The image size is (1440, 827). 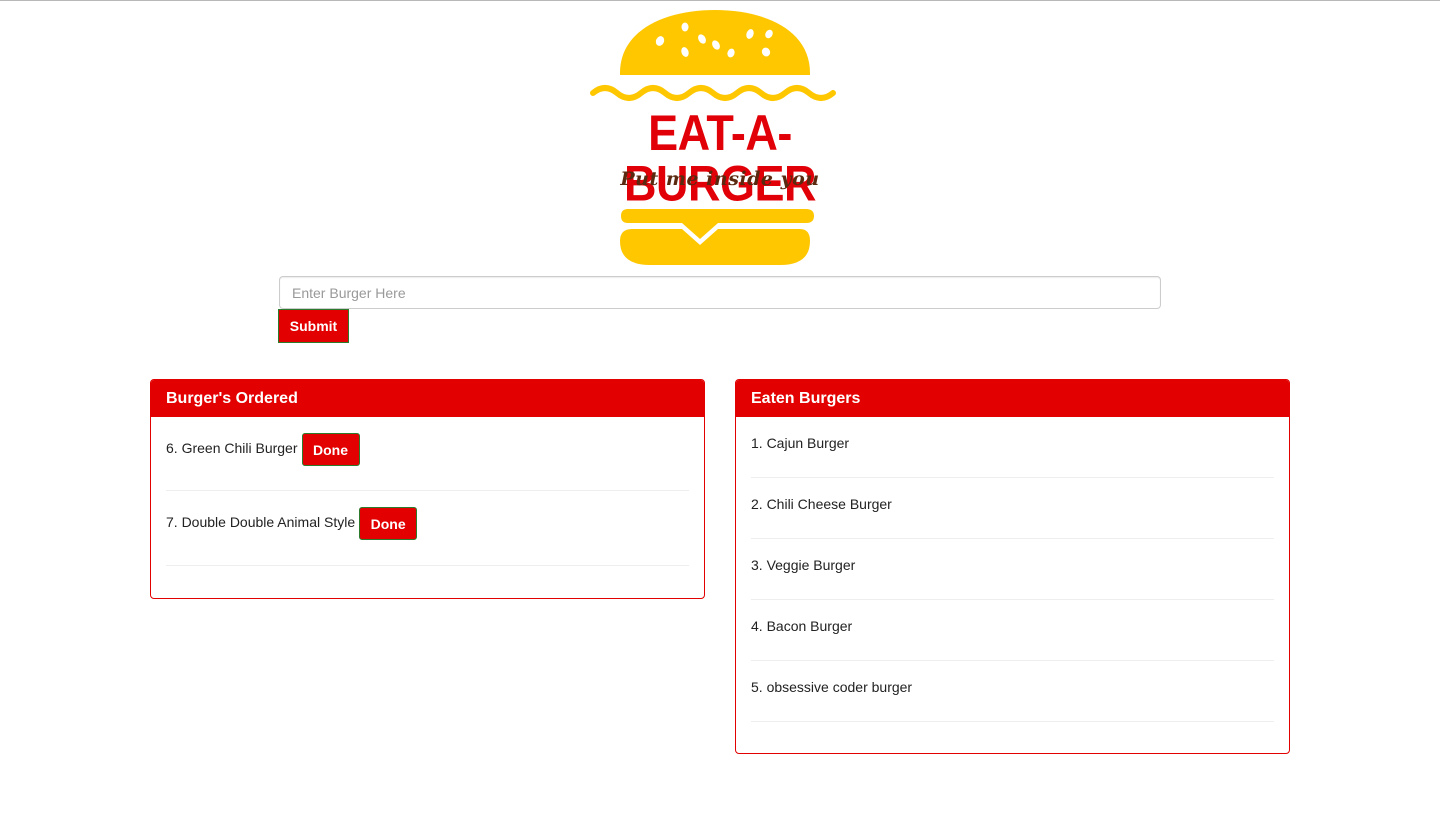 I want to click on ordered-panel-heading: Burger's Ordered, so click(x=427, y=398).